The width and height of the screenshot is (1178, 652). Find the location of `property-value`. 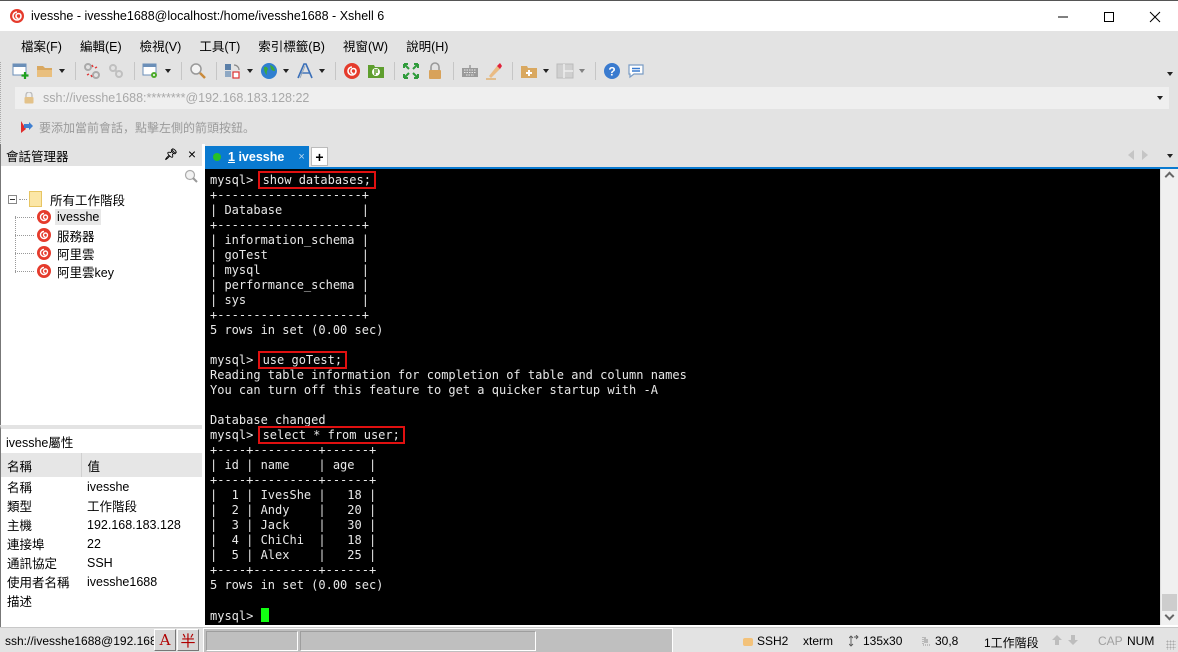

property-value is located at coordinates (141, 600).